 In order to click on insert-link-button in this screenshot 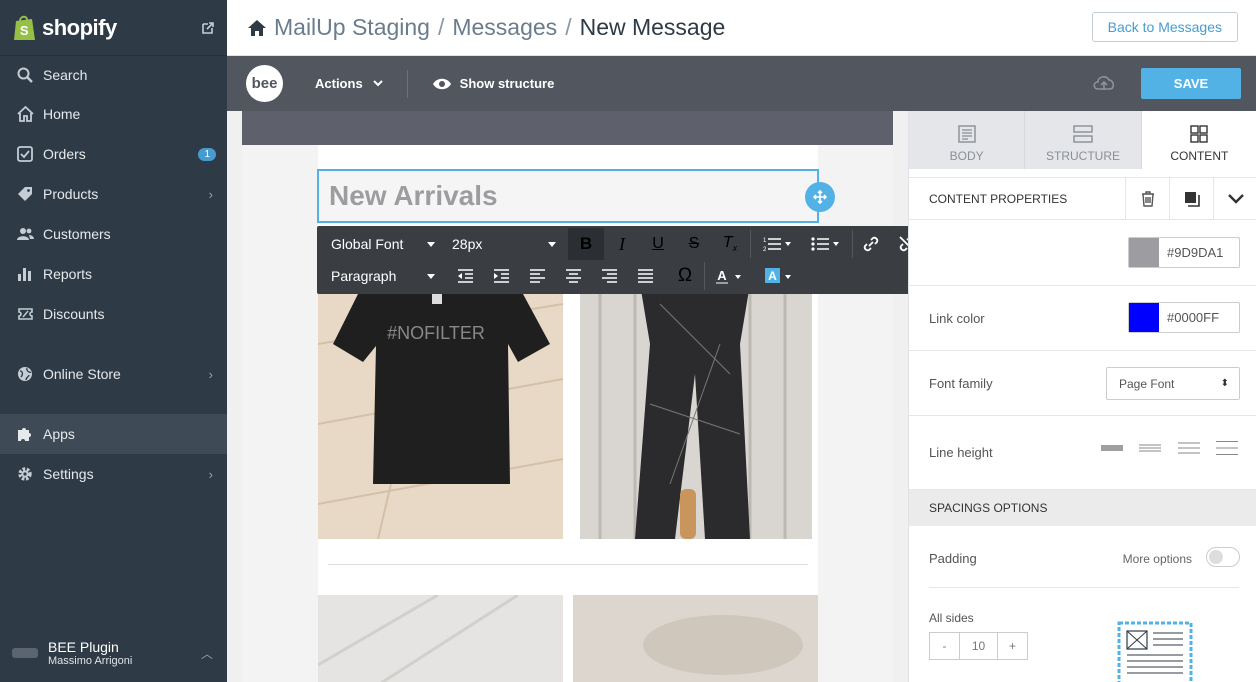, I will do `click(871, 244)`.